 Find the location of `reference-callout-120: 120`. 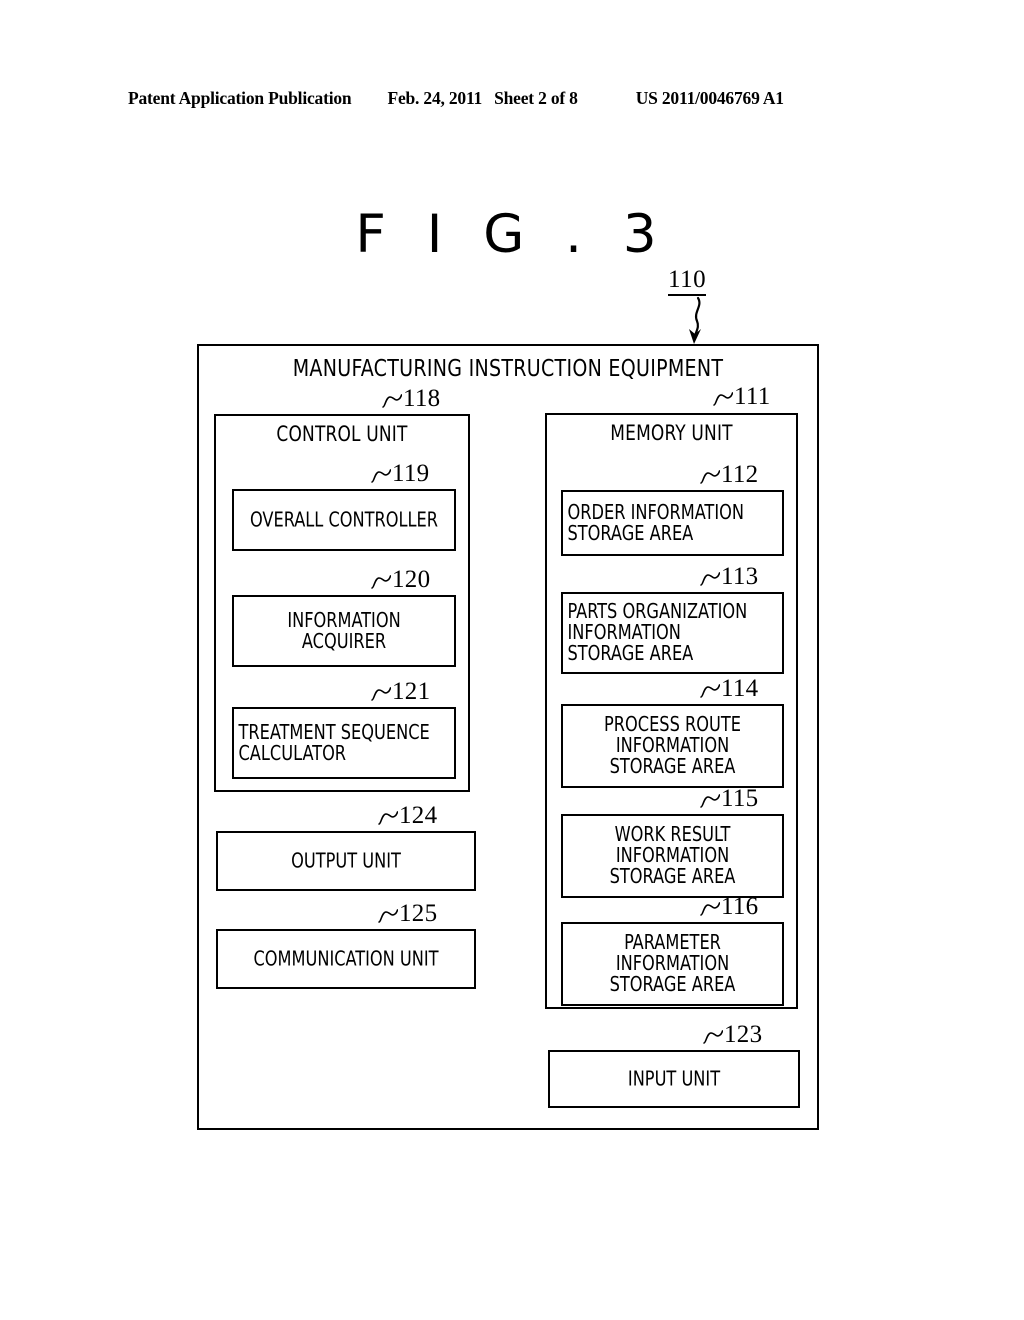

reference-callout-120: 120 is located at coordinates (400, 579).